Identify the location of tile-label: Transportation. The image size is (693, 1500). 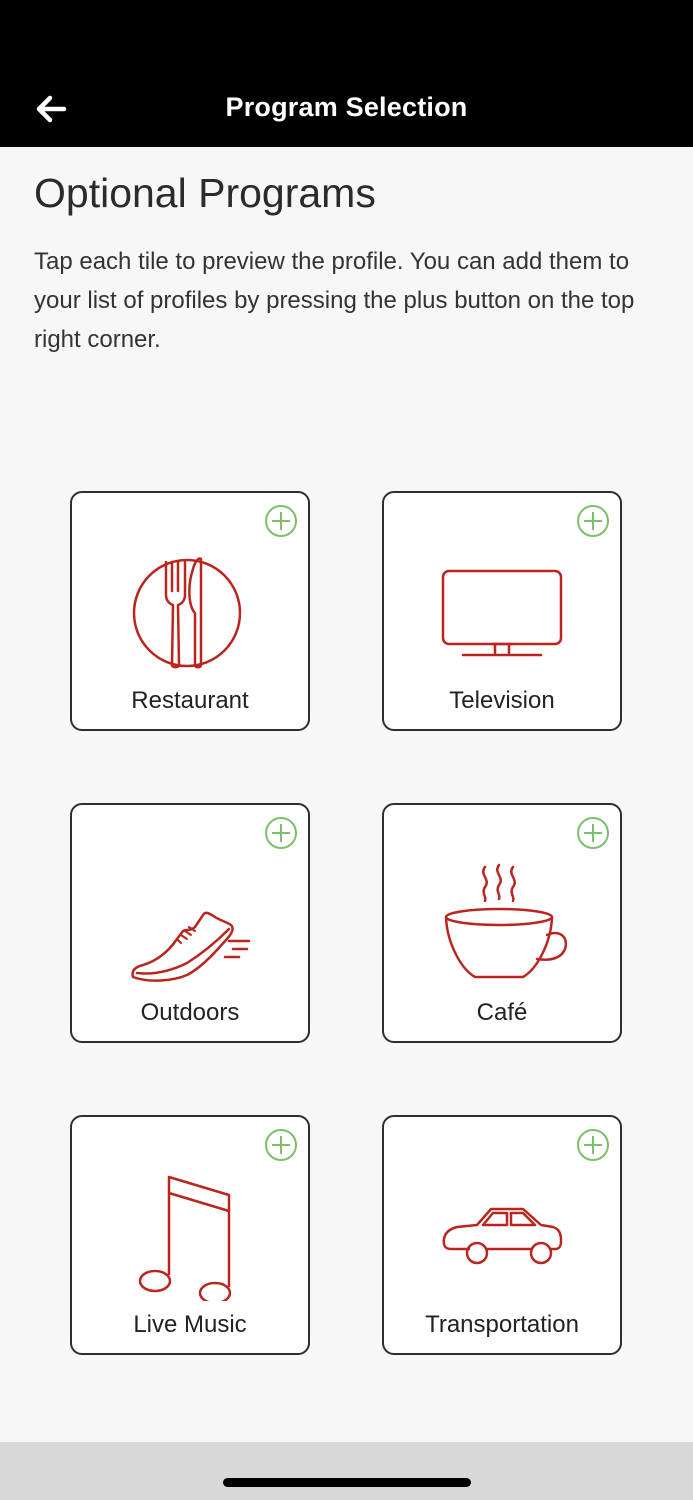
(502, 1324).